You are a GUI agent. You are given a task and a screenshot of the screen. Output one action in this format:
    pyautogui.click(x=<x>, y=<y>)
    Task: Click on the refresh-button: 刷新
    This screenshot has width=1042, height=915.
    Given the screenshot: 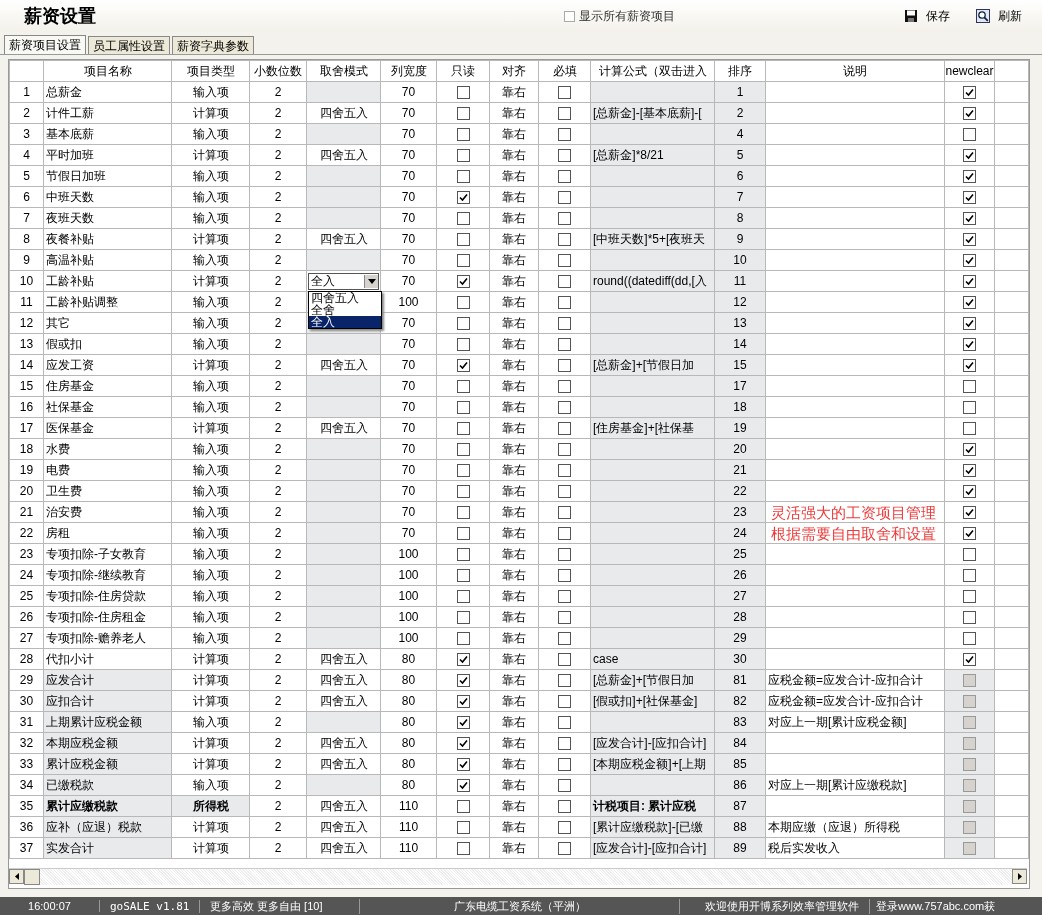 What is the action you would take?
    pyautogui.click(x=999, y=16)
    